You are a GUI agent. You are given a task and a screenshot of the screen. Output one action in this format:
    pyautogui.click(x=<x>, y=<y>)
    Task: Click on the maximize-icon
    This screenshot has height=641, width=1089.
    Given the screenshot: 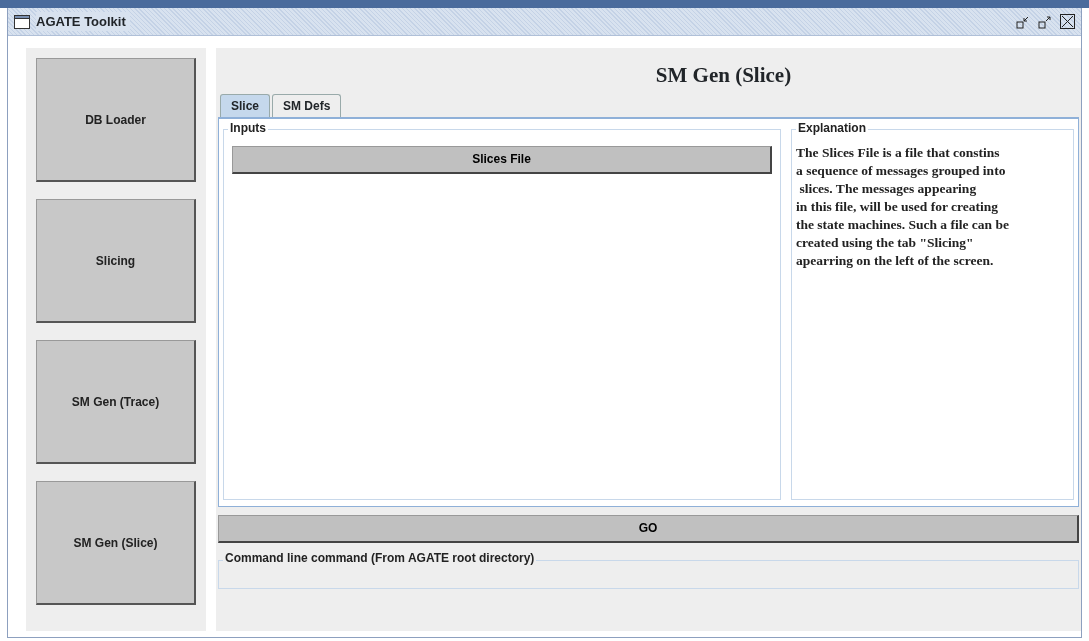 What is the action you would take?
    pyautogui.click(x=1045, y=21)
    